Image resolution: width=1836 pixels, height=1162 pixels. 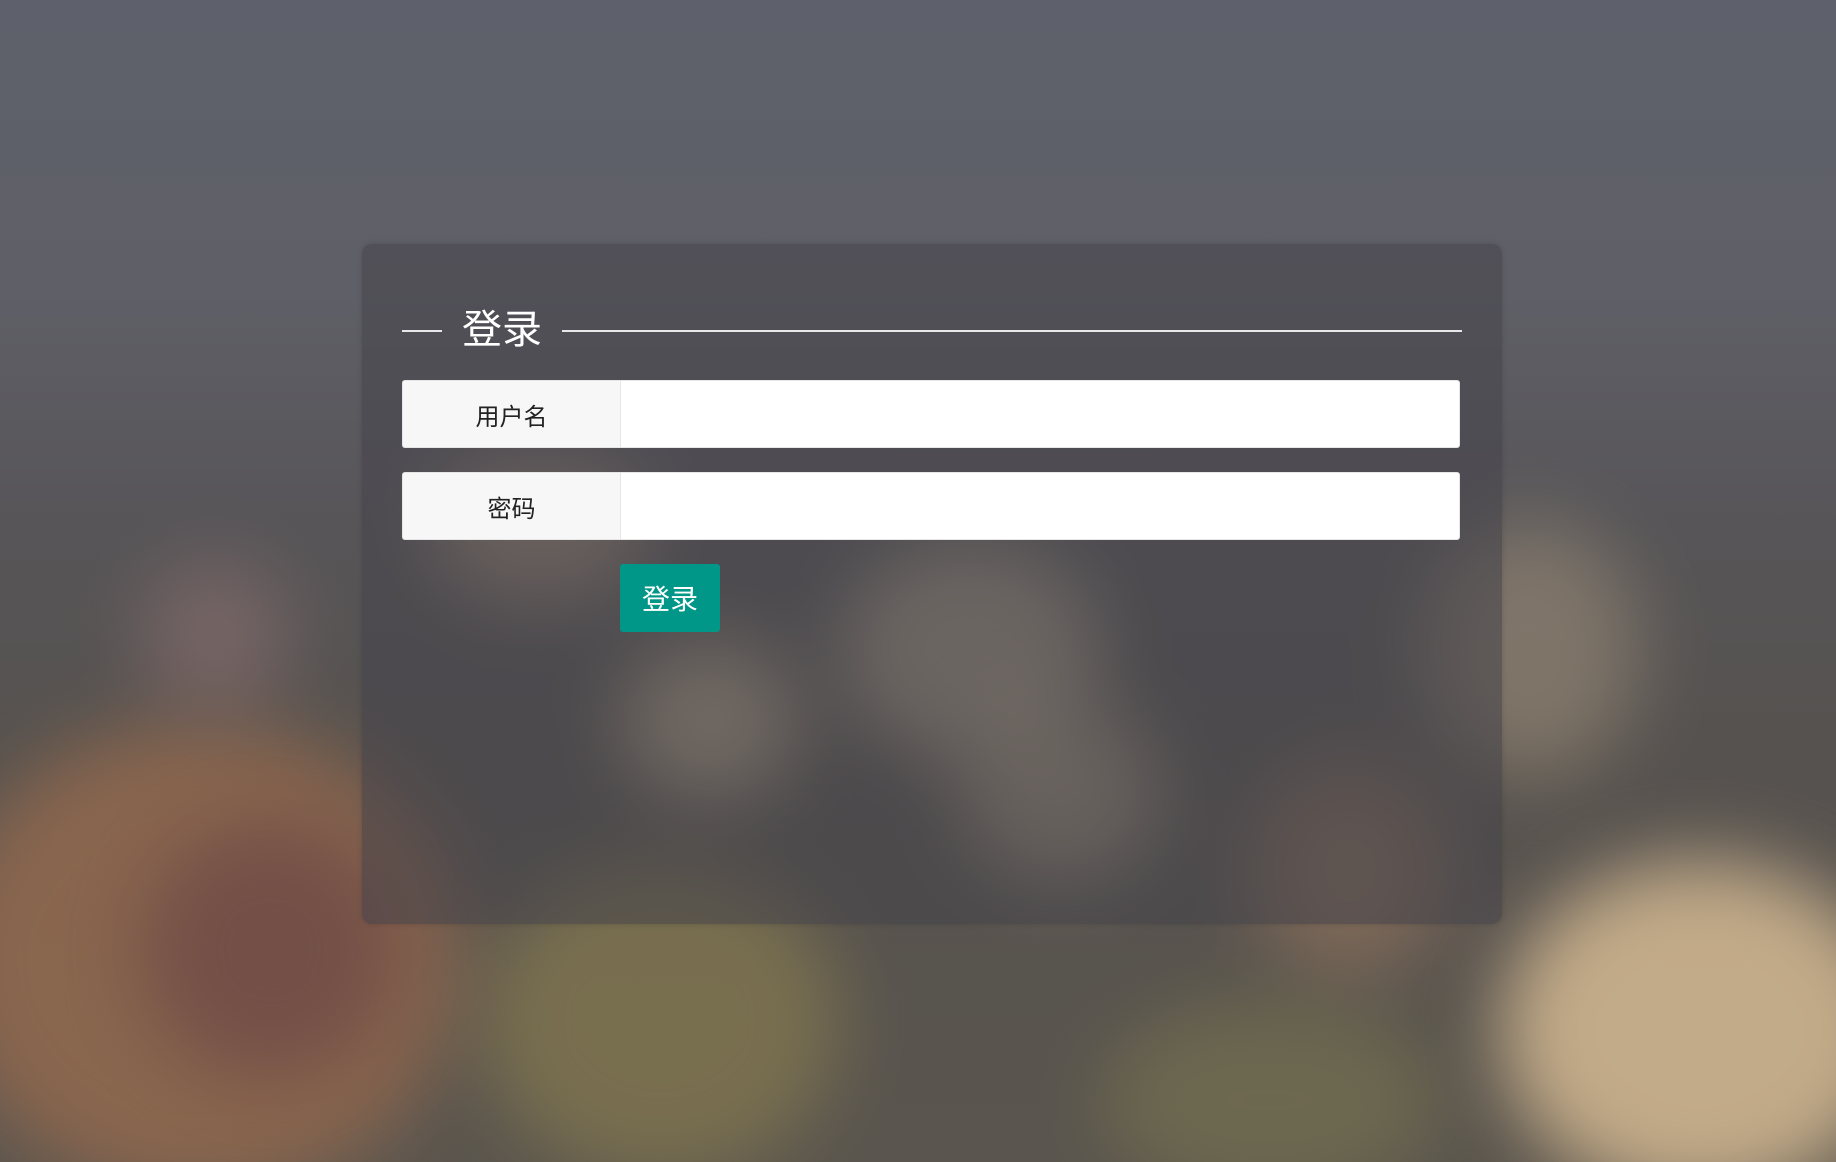 What do you see at coordinates (1040, 506) in the screenshot?
I see `password-input` at bounding box center [1040, 506].